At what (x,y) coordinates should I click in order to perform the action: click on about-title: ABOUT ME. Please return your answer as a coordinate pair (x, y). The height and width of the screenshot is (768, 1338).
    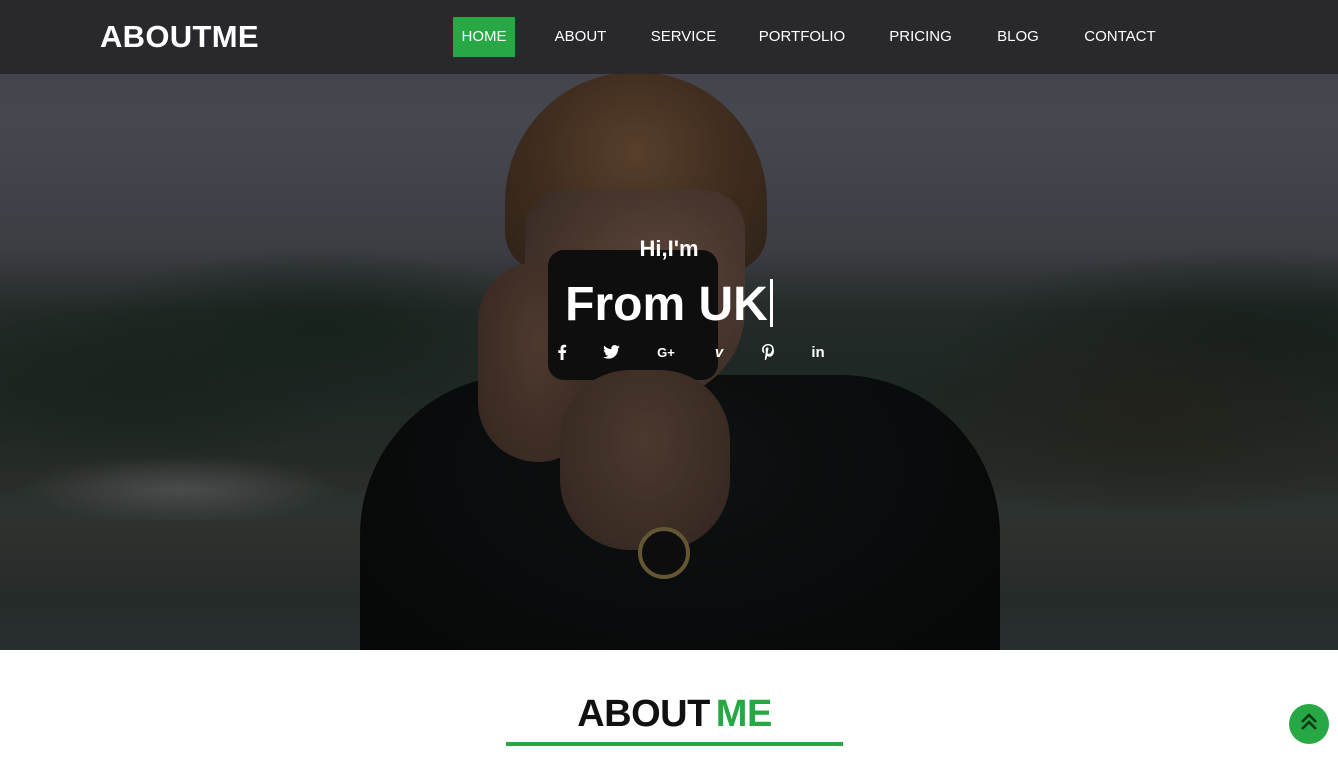
    Looking at the image, I should click on (674, 714).